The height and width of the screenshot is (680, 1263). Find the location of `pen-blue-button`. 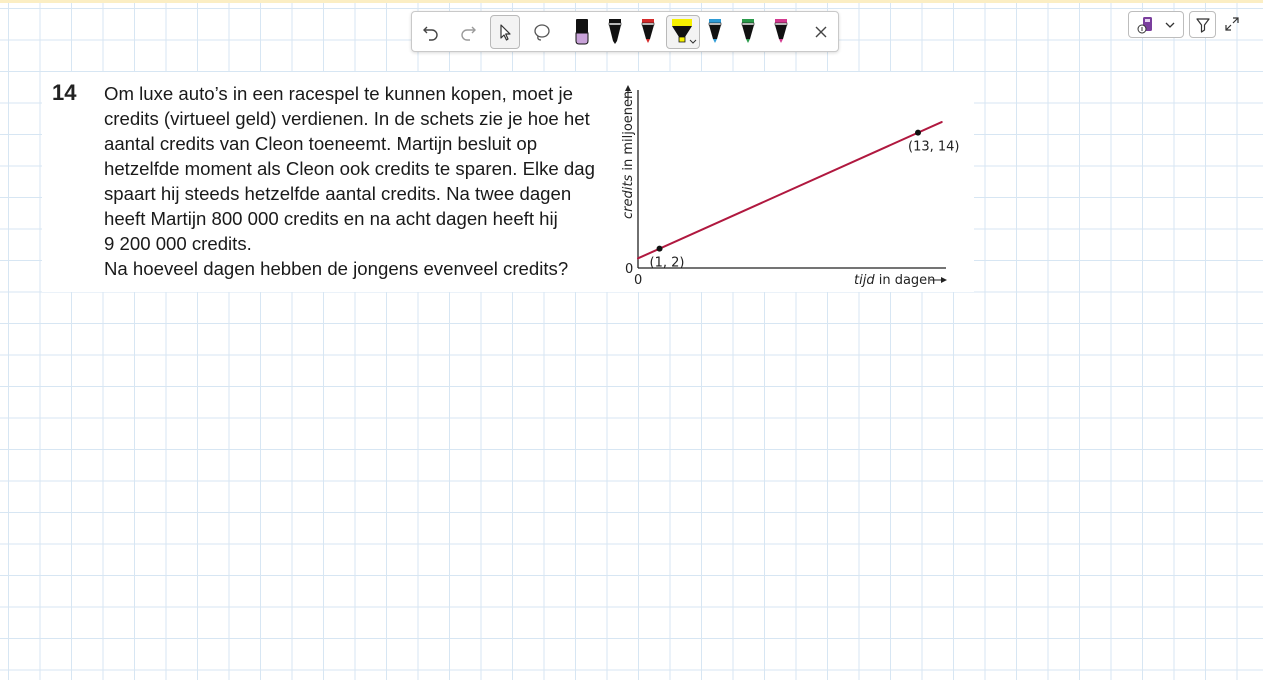

pen-blue-button is located at coordinates (715, 32).